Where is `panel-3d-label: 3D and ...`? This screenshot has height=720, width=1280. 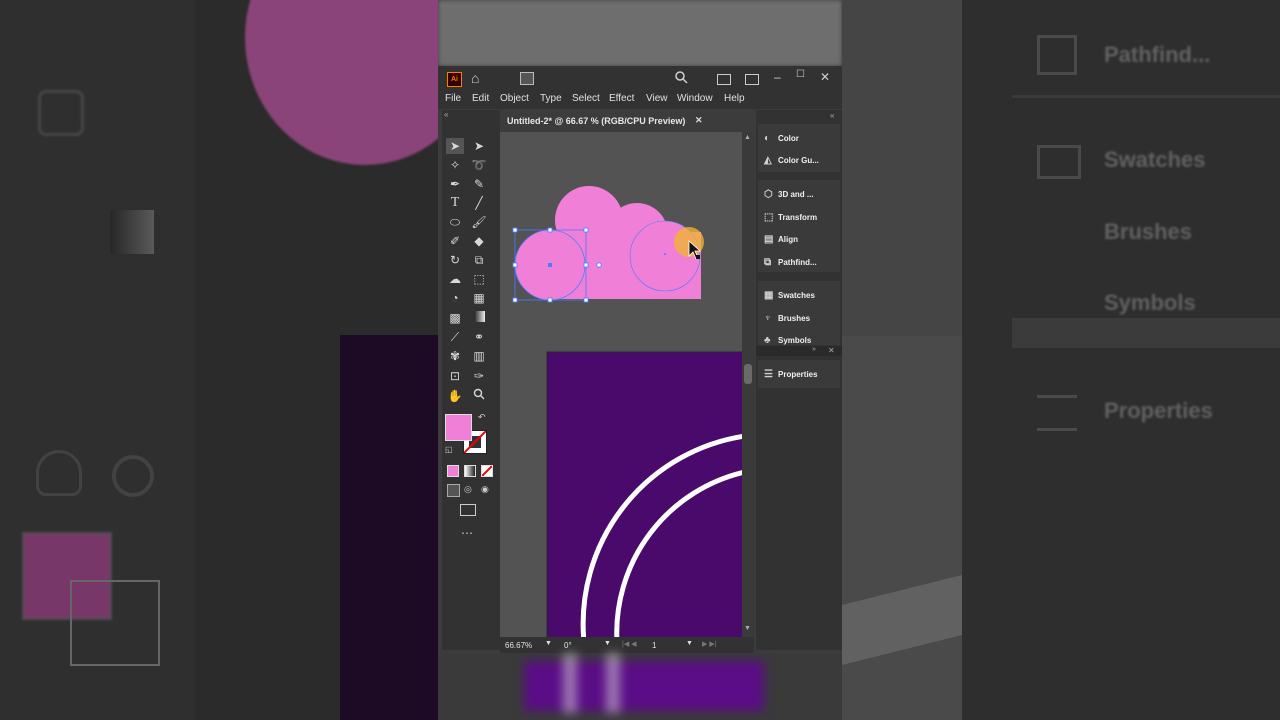 panel-3d-label: 3D and ... is located at coordinates (796, 194).